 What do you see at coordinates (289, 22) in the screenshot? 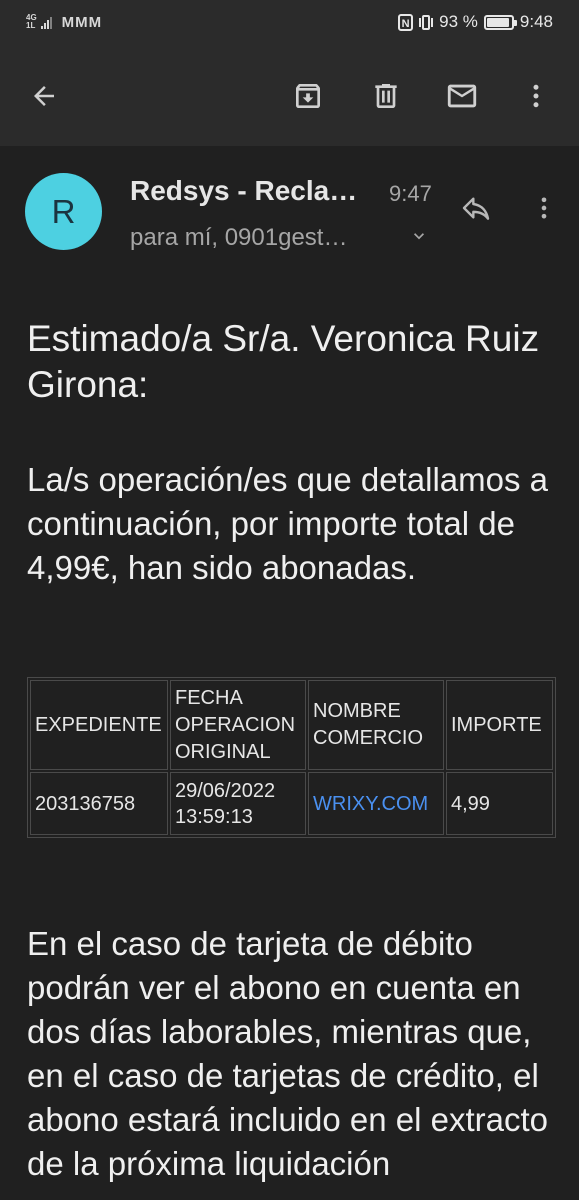
I see `status-bar: 4G 1L MMM N 93 % 9:48` at bounding box center [289, 22].